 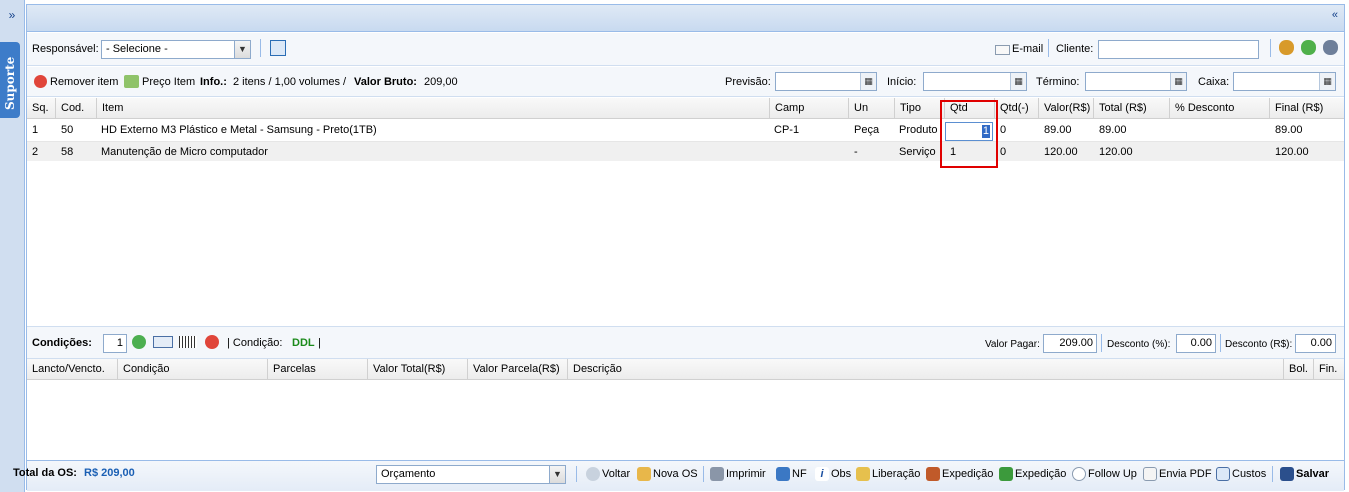 I want to click on expand-icon: », so click(x=12, y=15).